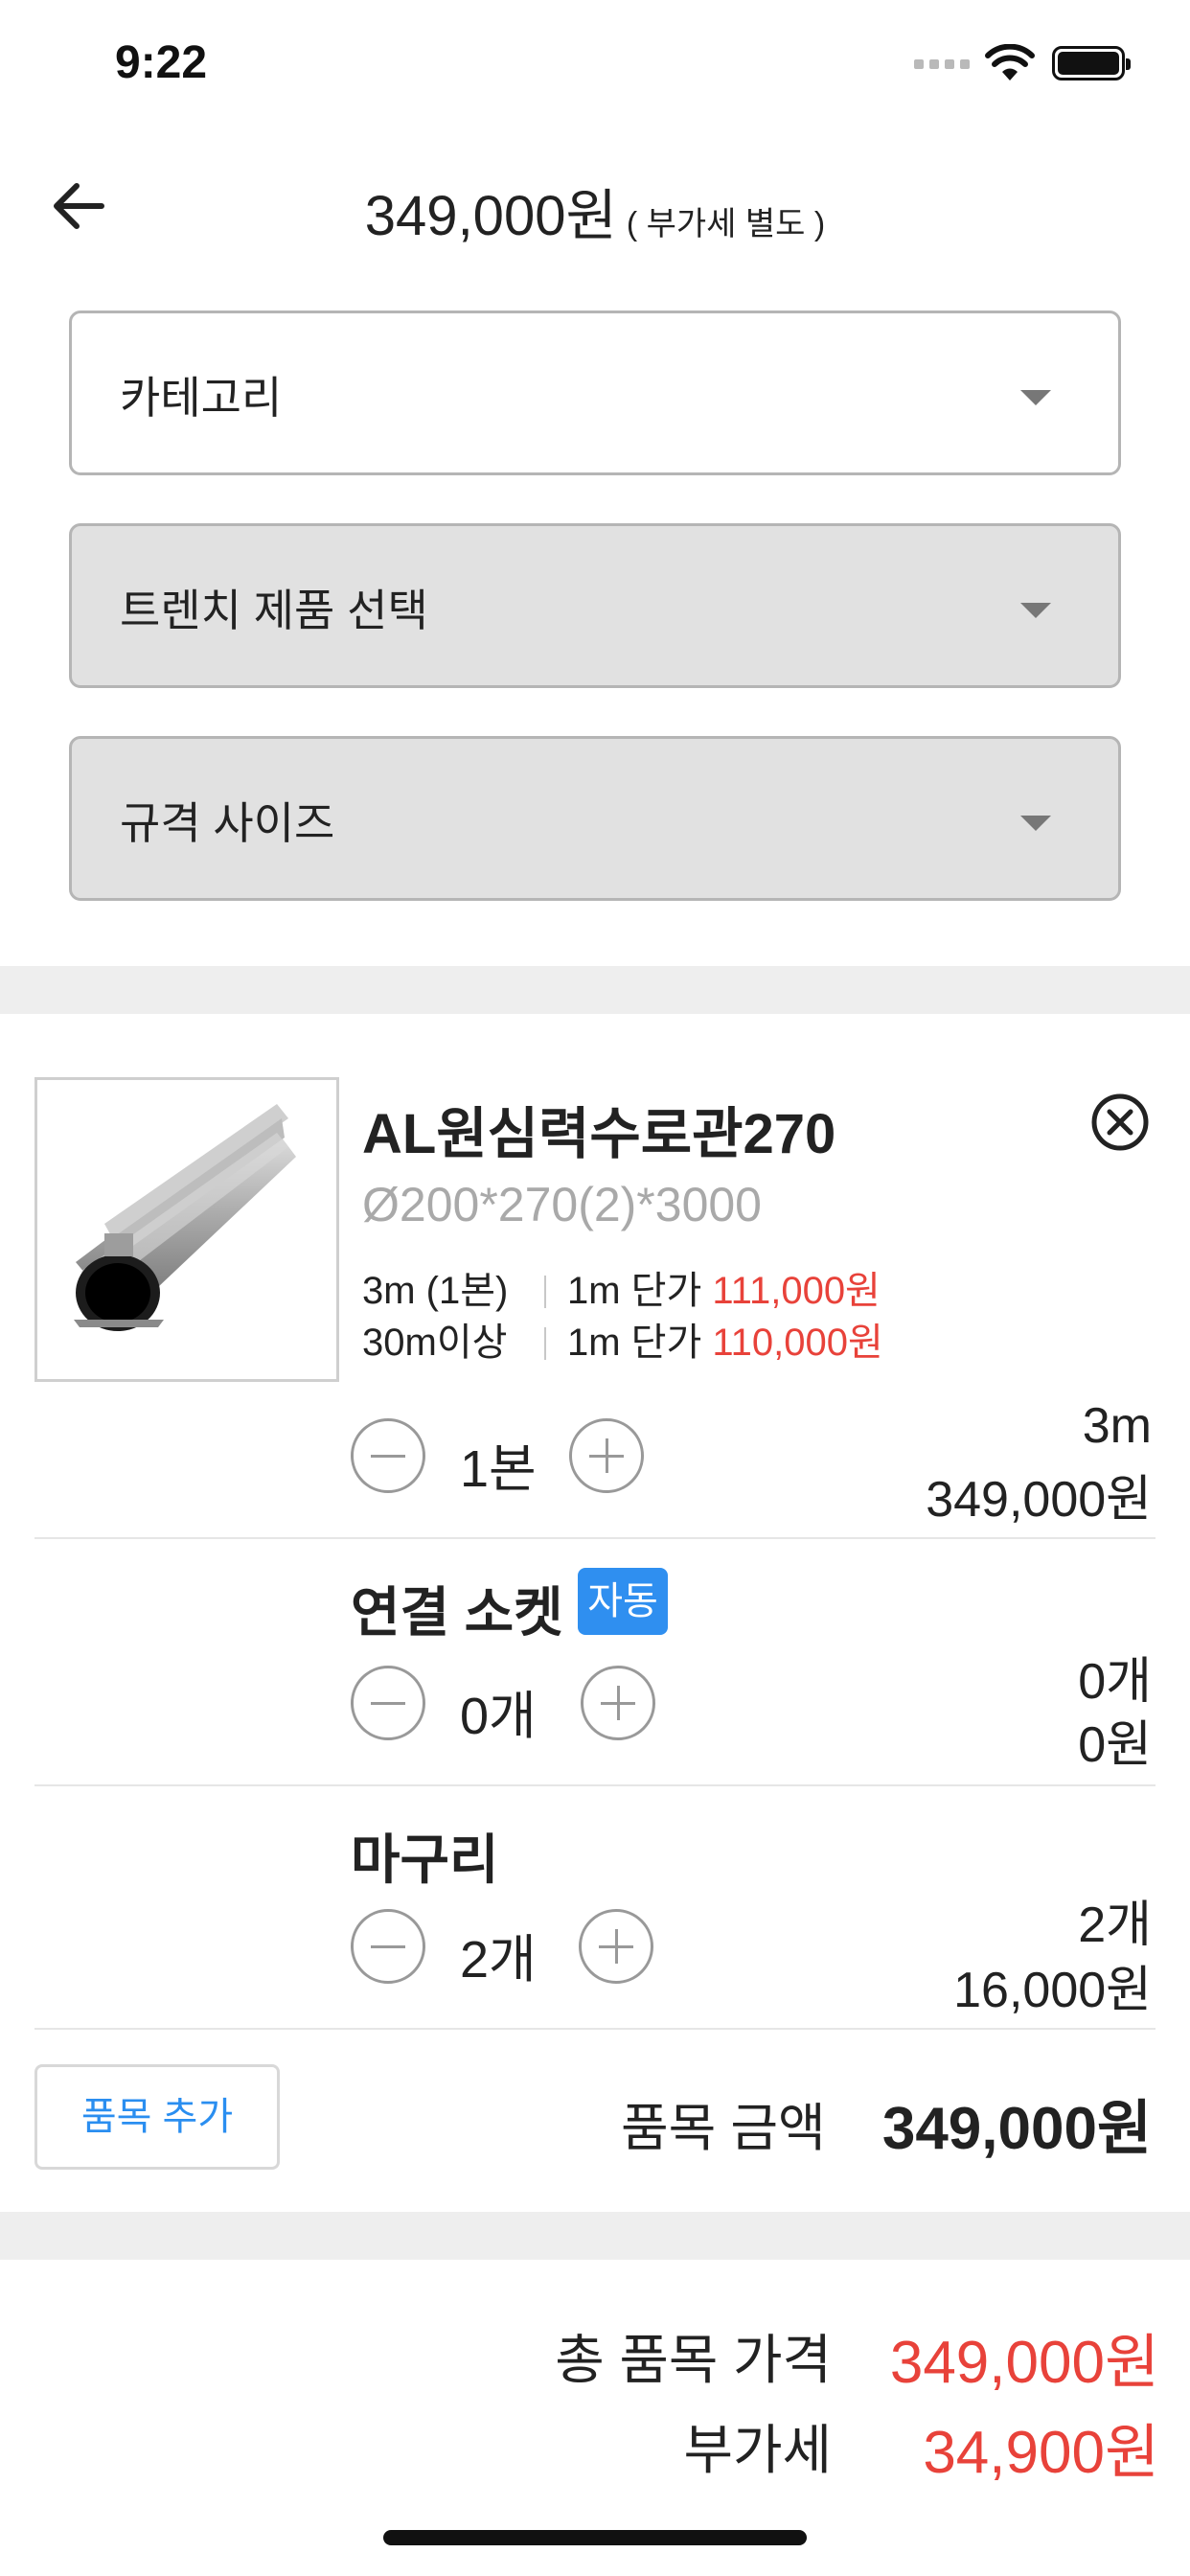  I want to click on item-amount-value: 349,000원, so click(1016, 2129).